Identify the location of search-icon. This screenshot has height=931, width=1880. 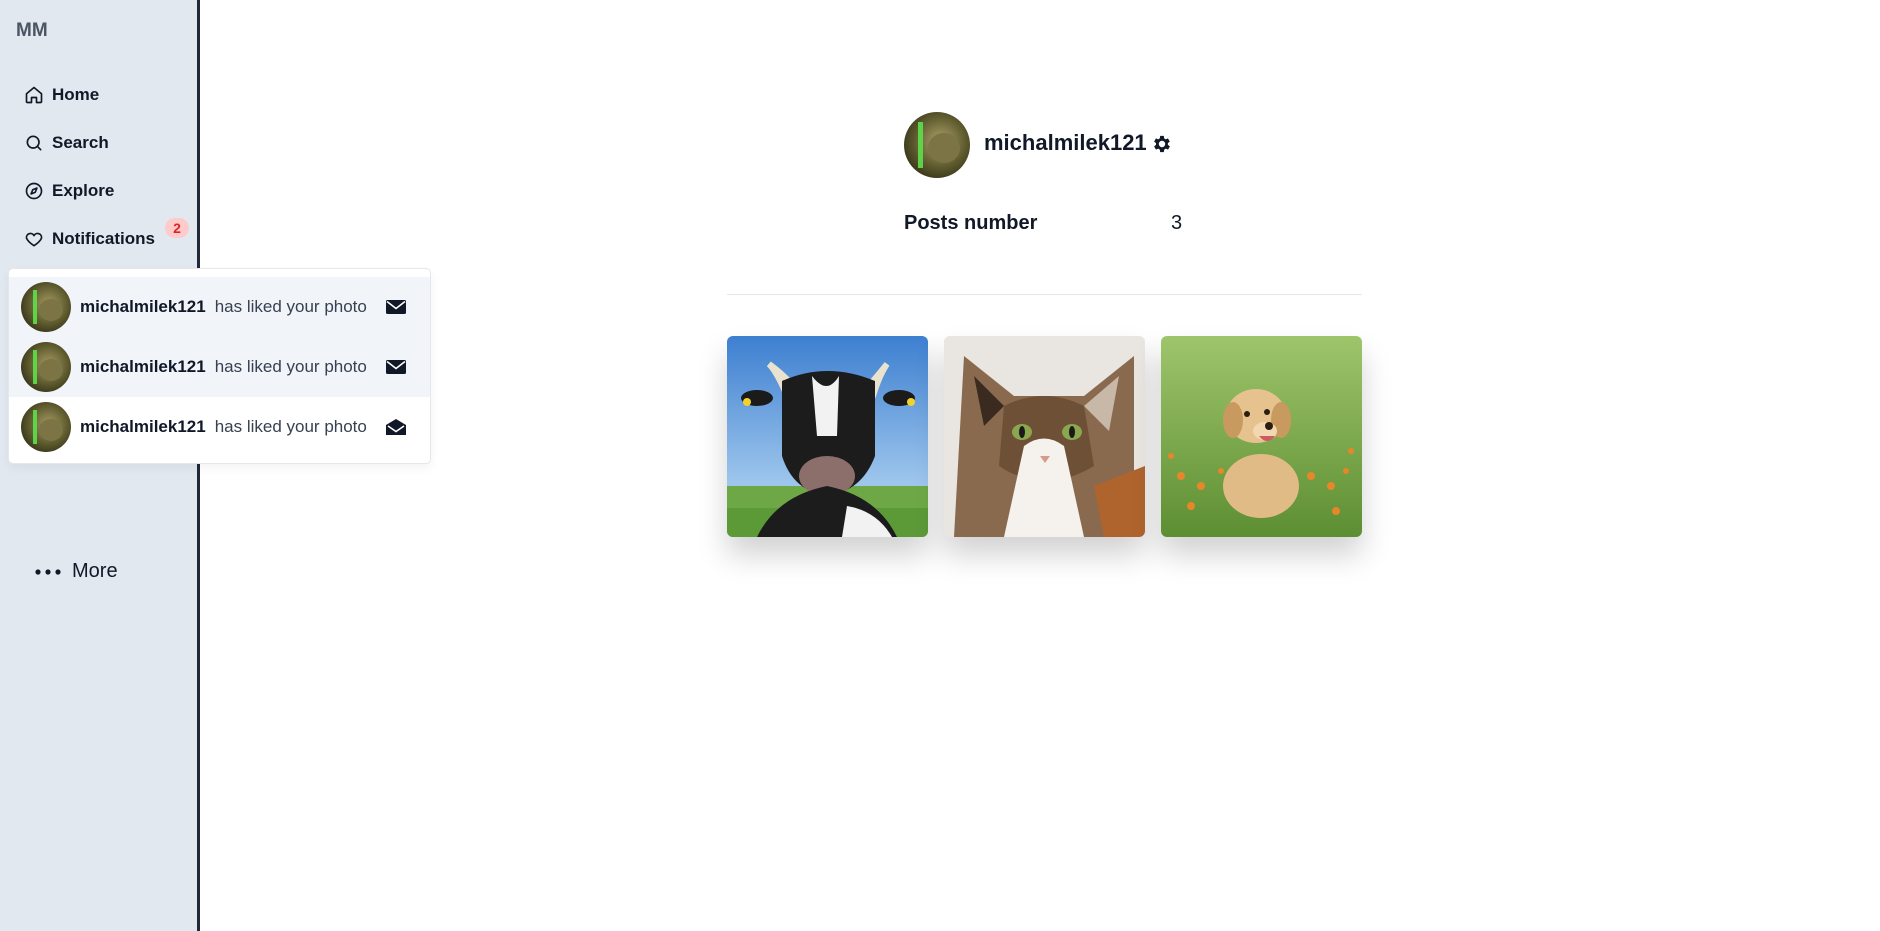
(34, 143).